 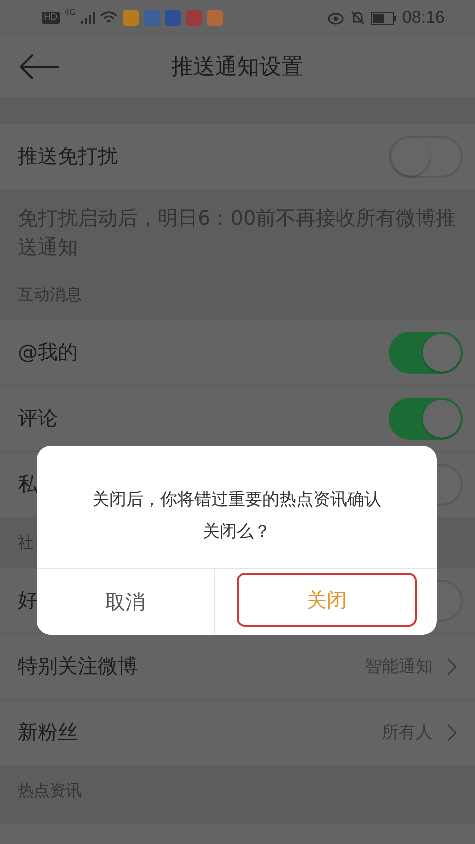 What do you see at coordinates (40, 67) in the screenshot?
I see `back-arrow-icon` at bounding box center [40, 67].